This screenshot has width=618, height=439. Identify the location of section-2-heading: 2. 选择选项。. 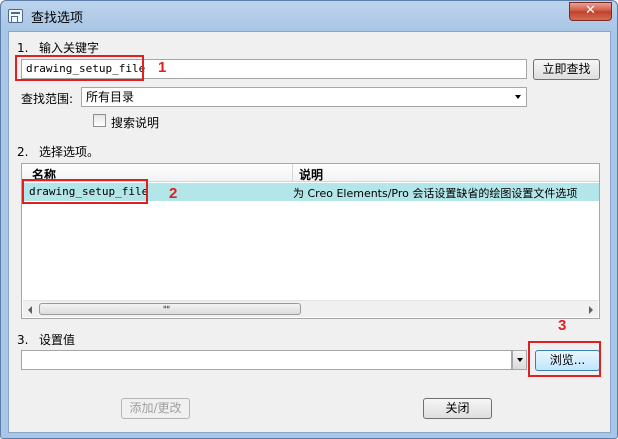
(58, 151).